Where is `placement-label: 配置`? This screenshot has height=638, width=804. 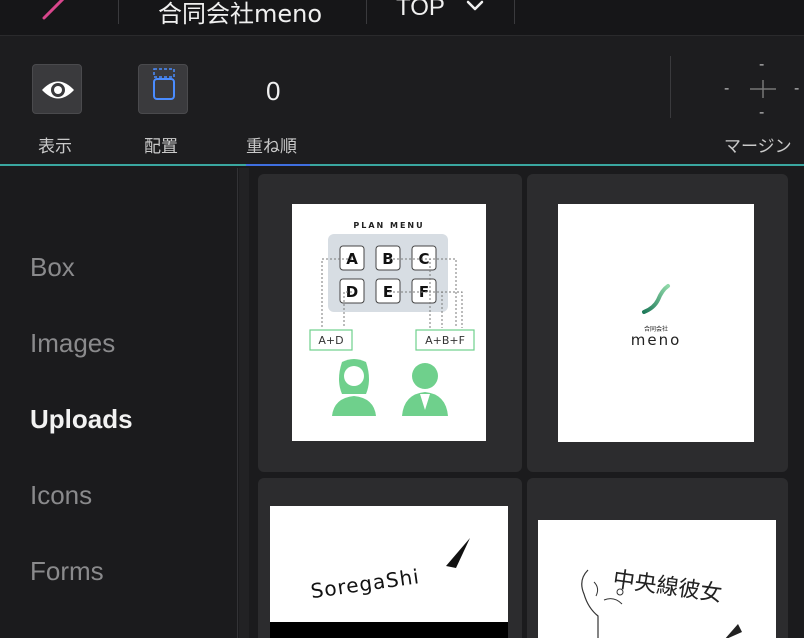 placement-label: 配置 is located at coordinates (161, 147).